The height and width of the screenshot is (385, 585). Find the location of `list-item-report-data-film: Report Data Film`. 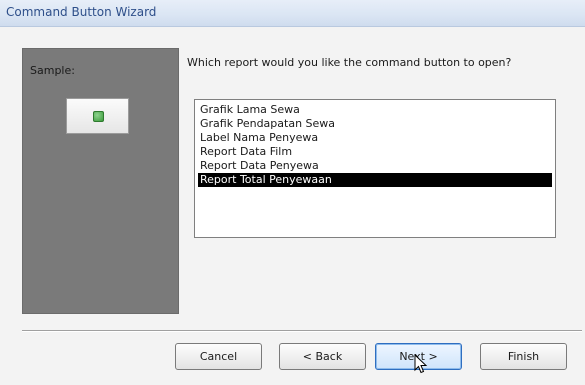

list-item-report-data-film: Report Data Film is located at coordinates (375, 152).